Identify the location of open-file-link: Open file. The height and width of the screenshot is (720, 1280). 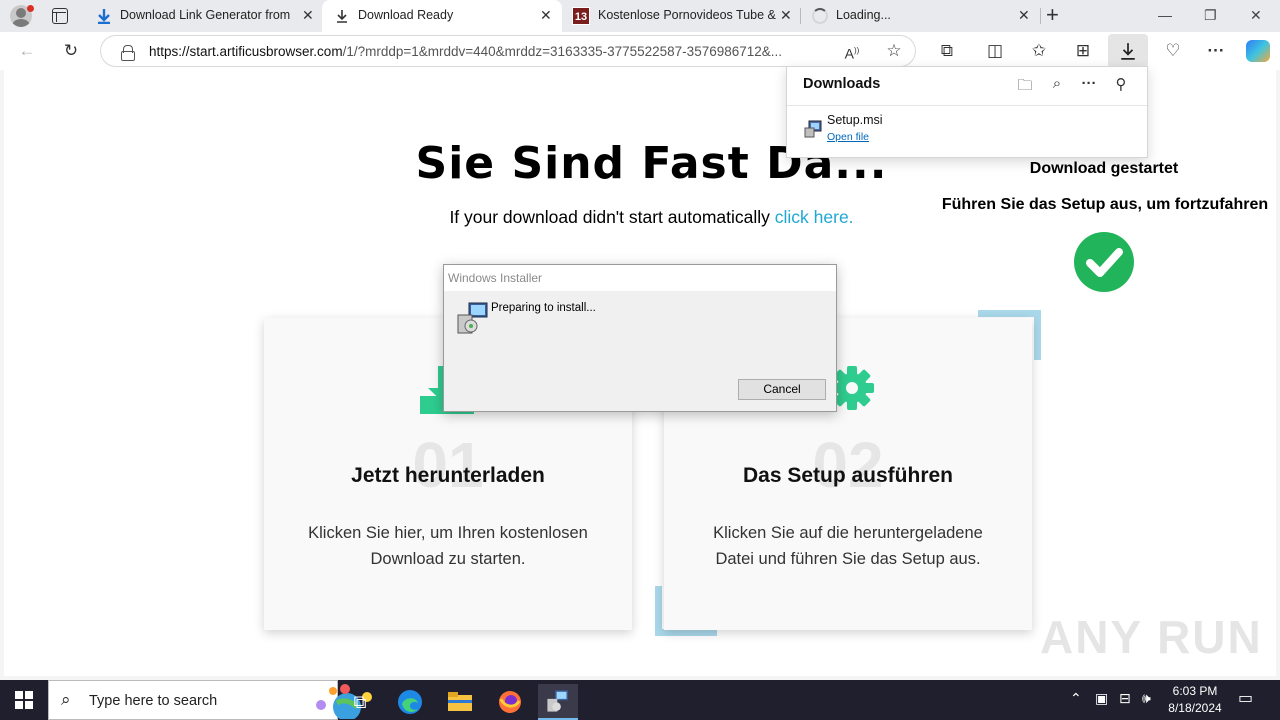
(848, 137).